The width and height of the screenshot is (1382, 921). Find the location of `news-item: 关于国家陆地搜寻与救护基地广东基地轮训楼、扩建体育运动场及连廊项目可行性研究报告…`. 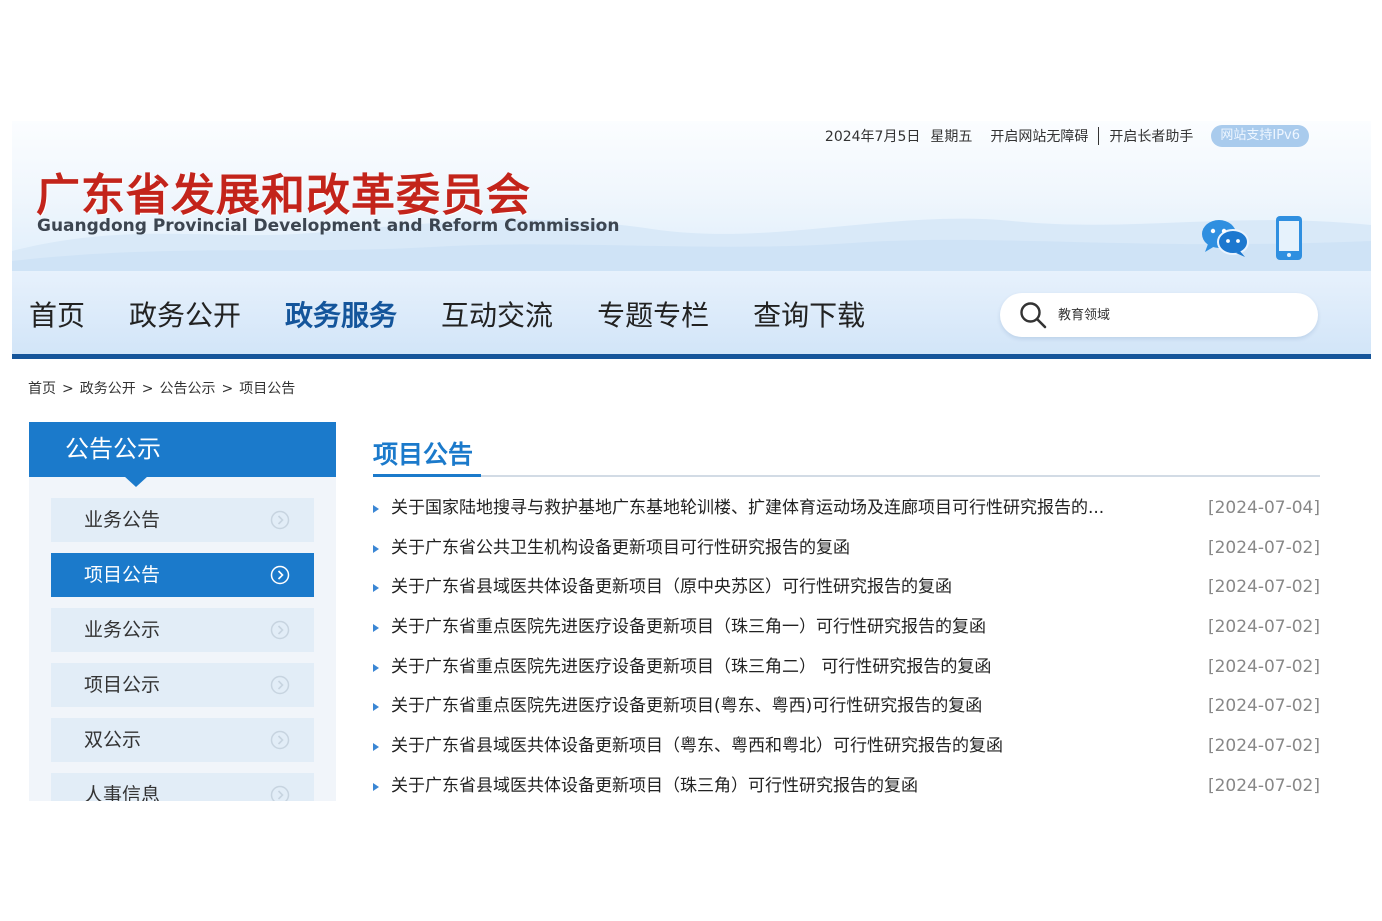

news-item: 关于国家陆地搜寻与救护基地广东基地轮训楼、扩建体育运动场及连廊项目可行性研究报告… is located at coordinates (846, 515).